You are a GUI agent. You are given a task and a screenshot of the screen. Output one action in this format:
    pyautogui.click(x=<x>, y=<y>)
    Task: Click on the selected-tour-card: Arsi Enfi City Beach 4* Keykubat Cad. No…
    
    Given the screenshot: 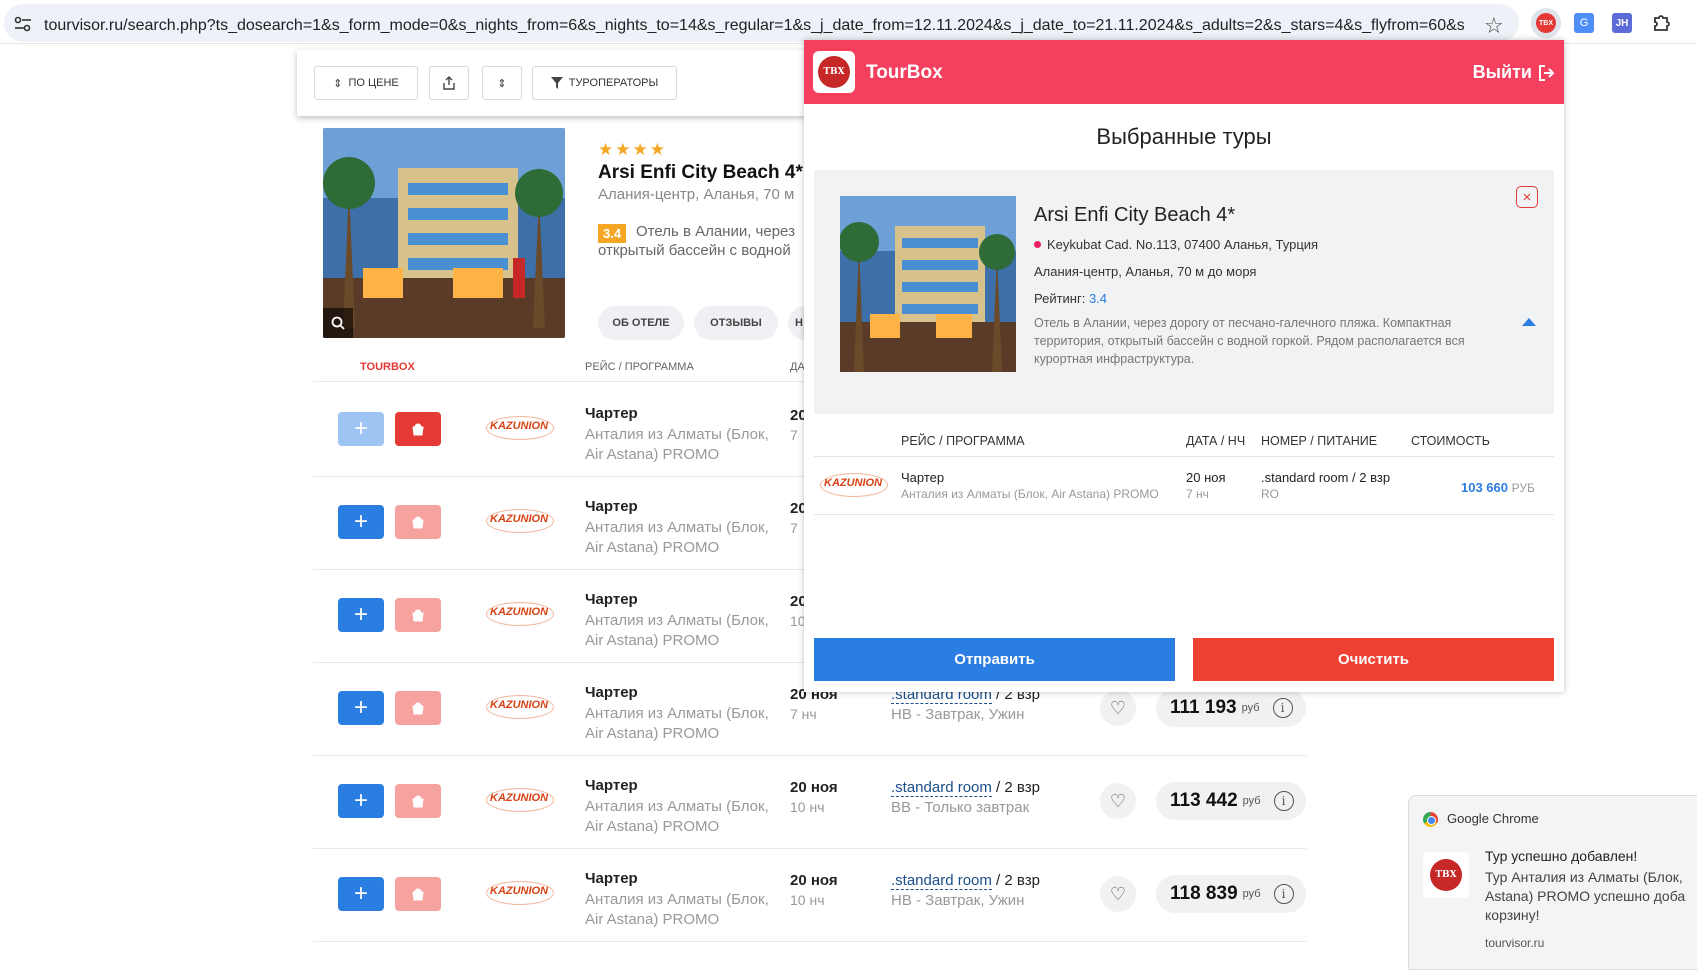 What is the action you would take?
    pyautogui.click(x=1184, y=292)
    